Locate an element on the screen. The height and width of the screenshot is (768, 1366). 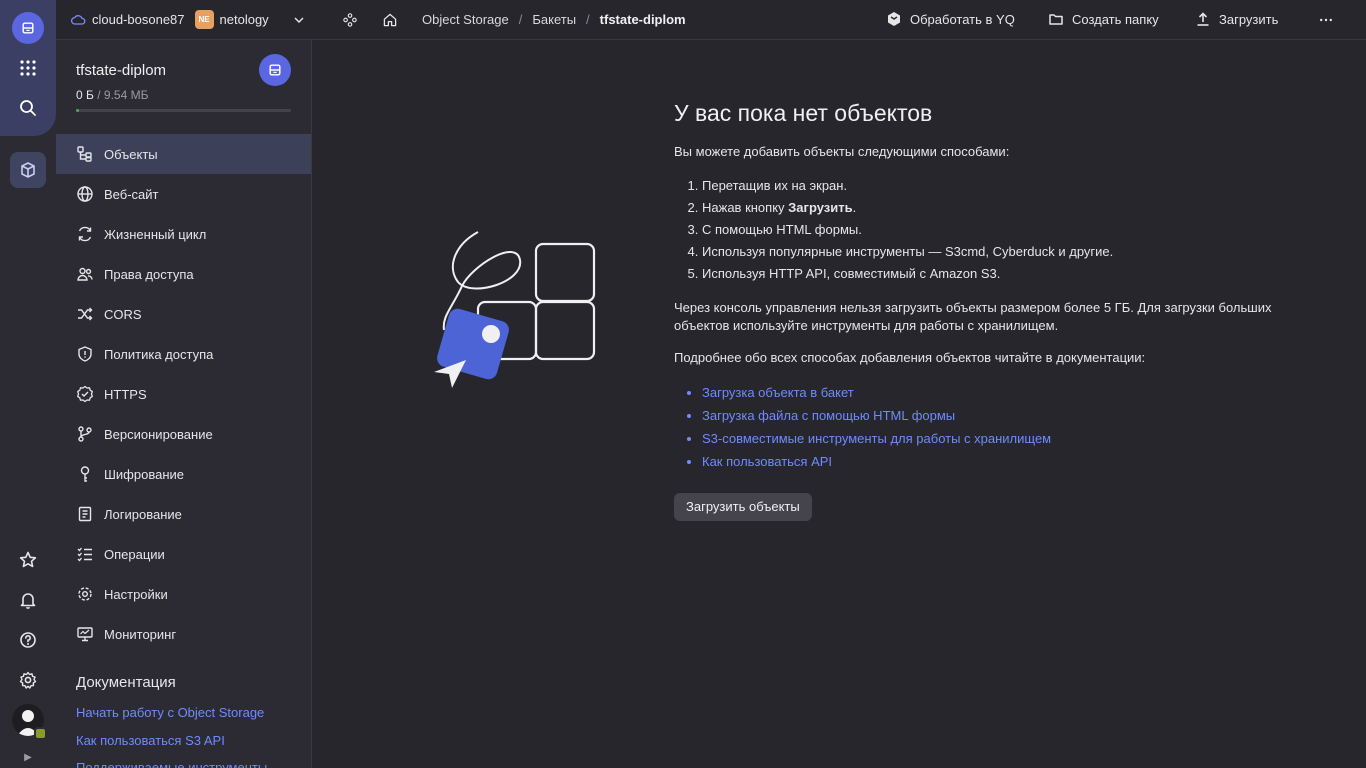
objects-icon is located at coordinates (84, 154).